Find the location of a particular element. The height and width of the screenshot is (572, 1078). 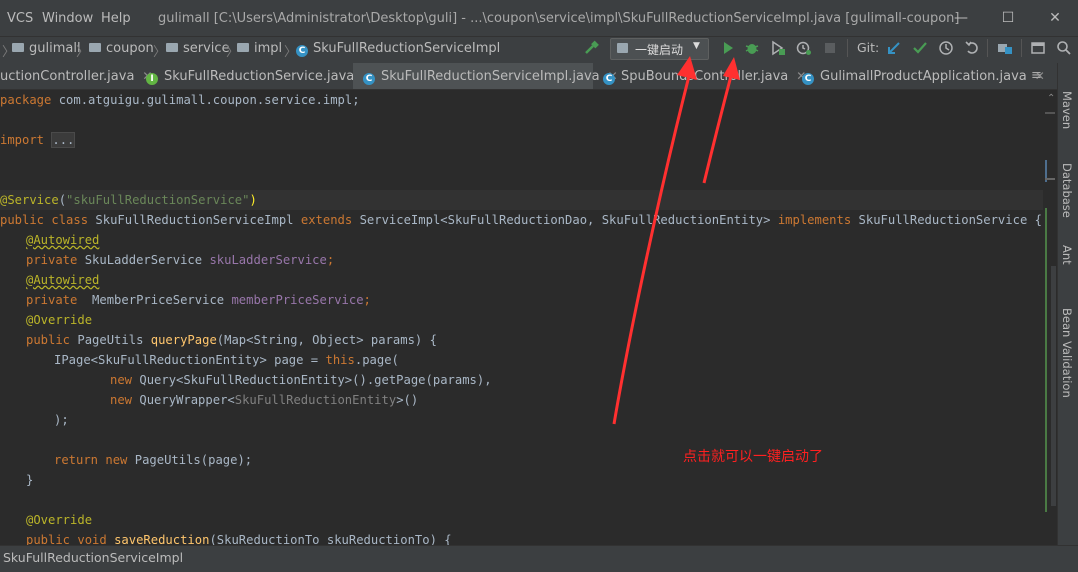

annotation-note: 点击就可以一键启动了 is located at coordinates (753, 457).